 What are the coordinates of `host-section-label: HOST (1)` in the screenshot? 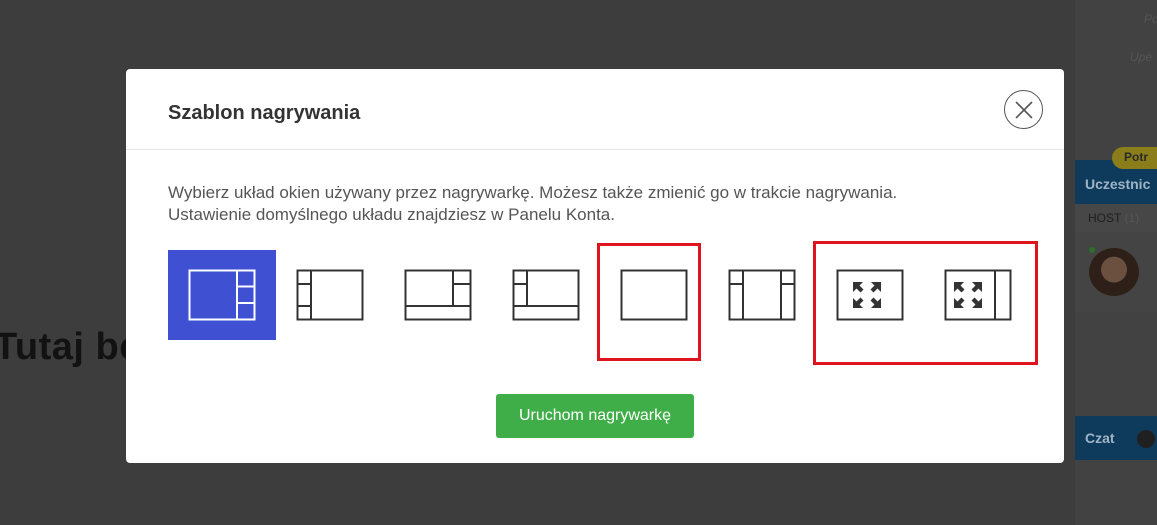 It's located at (1116, 218).